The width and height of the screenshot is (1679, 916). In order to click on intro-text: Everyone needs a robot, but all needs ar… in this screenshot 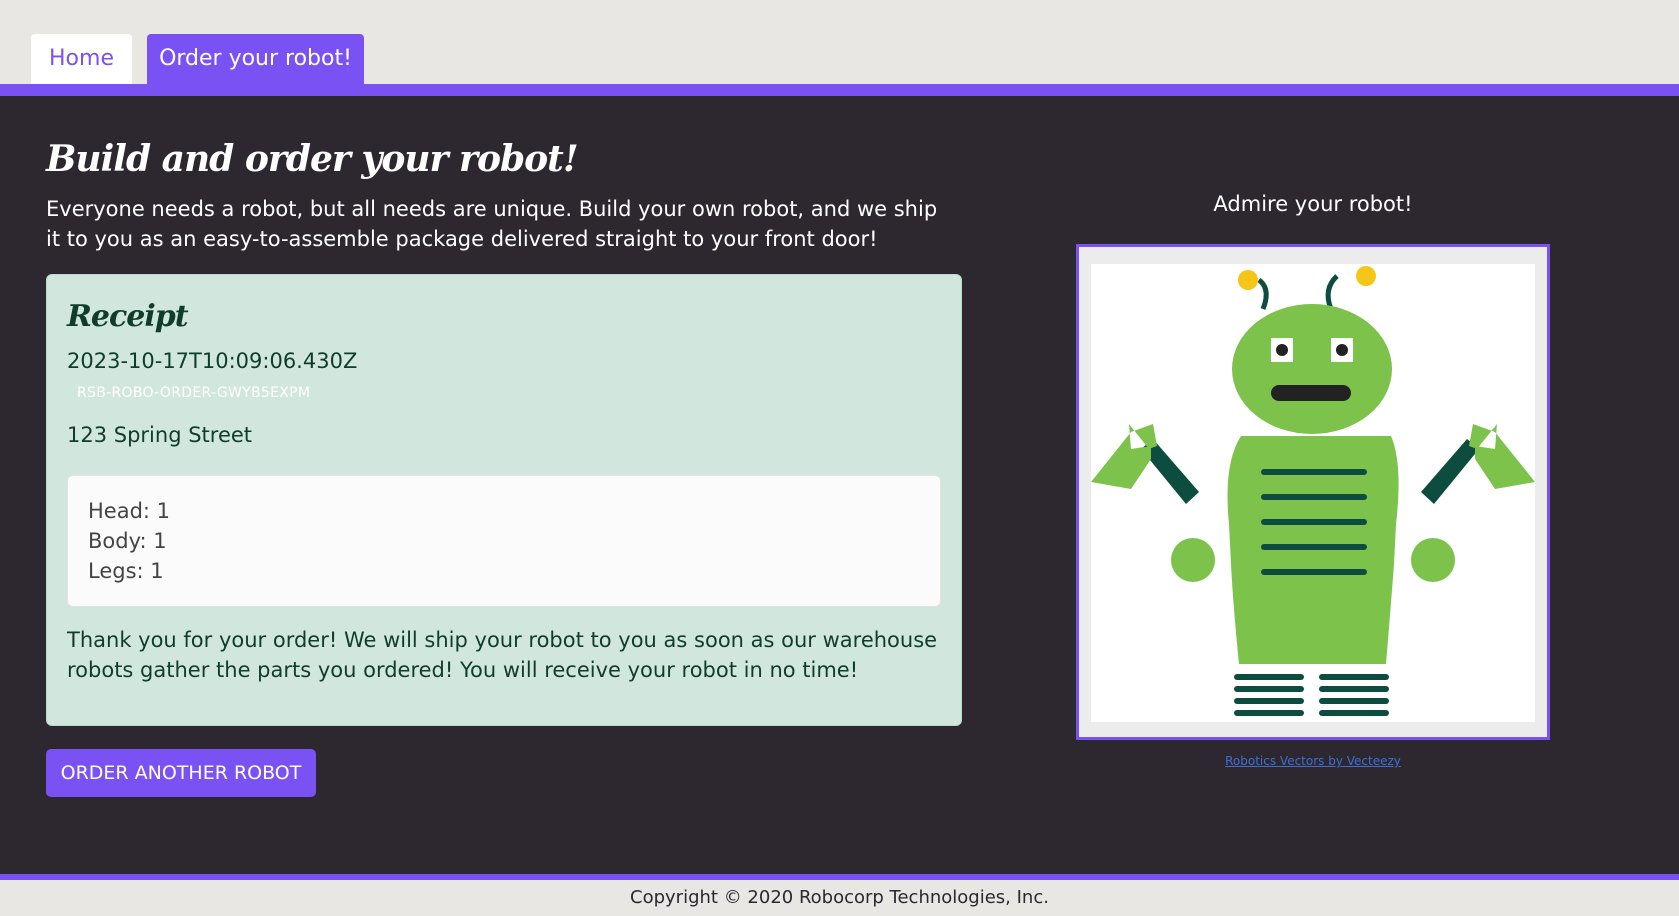, I will do `click(492, 224)`.